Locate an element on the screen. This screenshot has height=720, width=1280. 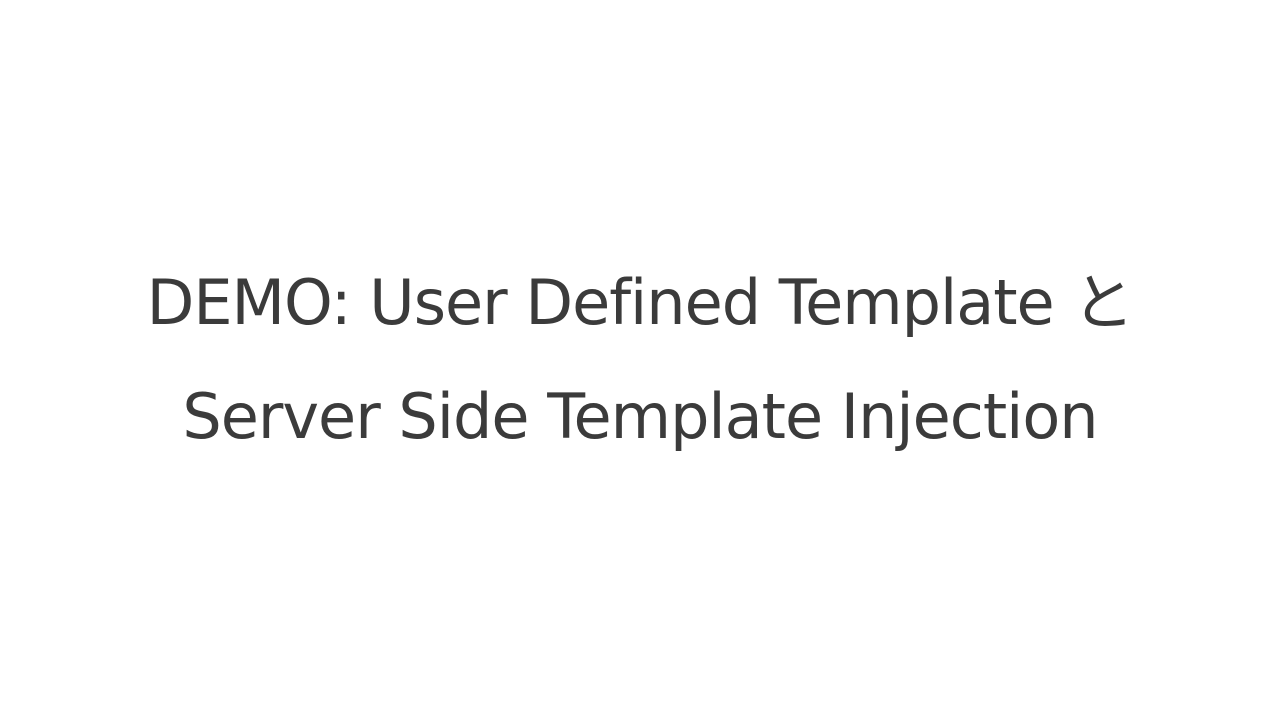
slide-title-line-2: Server Side Template Injection is located at coordinates (640, 416).